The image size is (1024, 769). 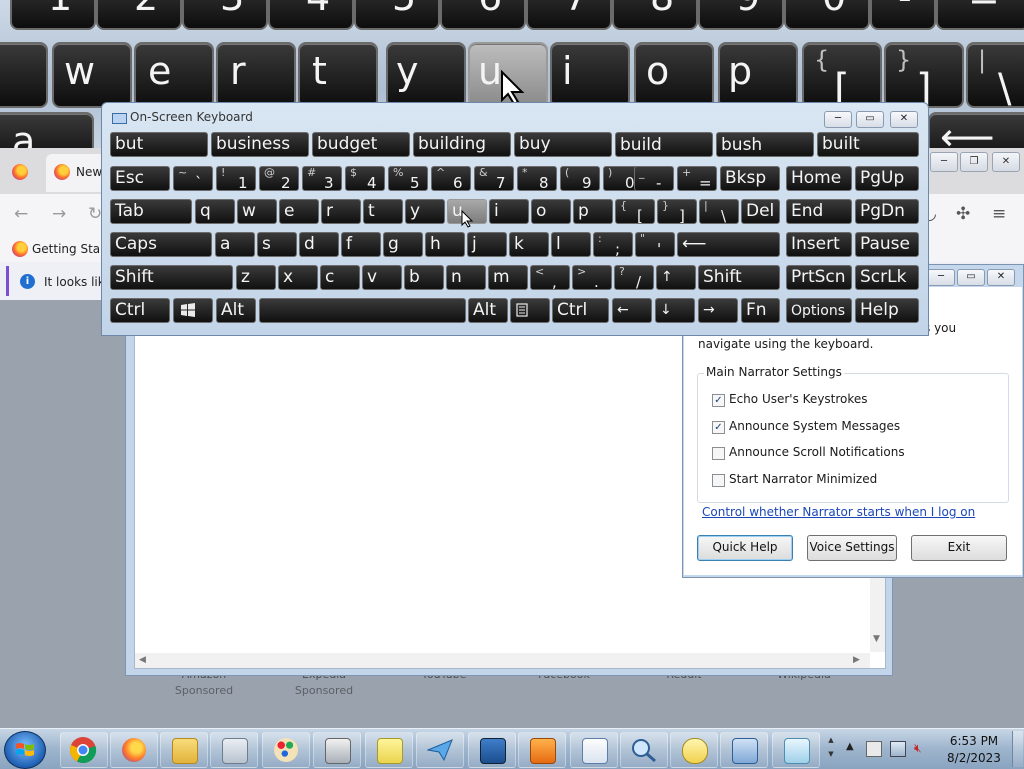 What do you see at coordinates (718, 453) in the screenshot?
I see `announce-scroll-checkbox` at bounding box center [718, 453].